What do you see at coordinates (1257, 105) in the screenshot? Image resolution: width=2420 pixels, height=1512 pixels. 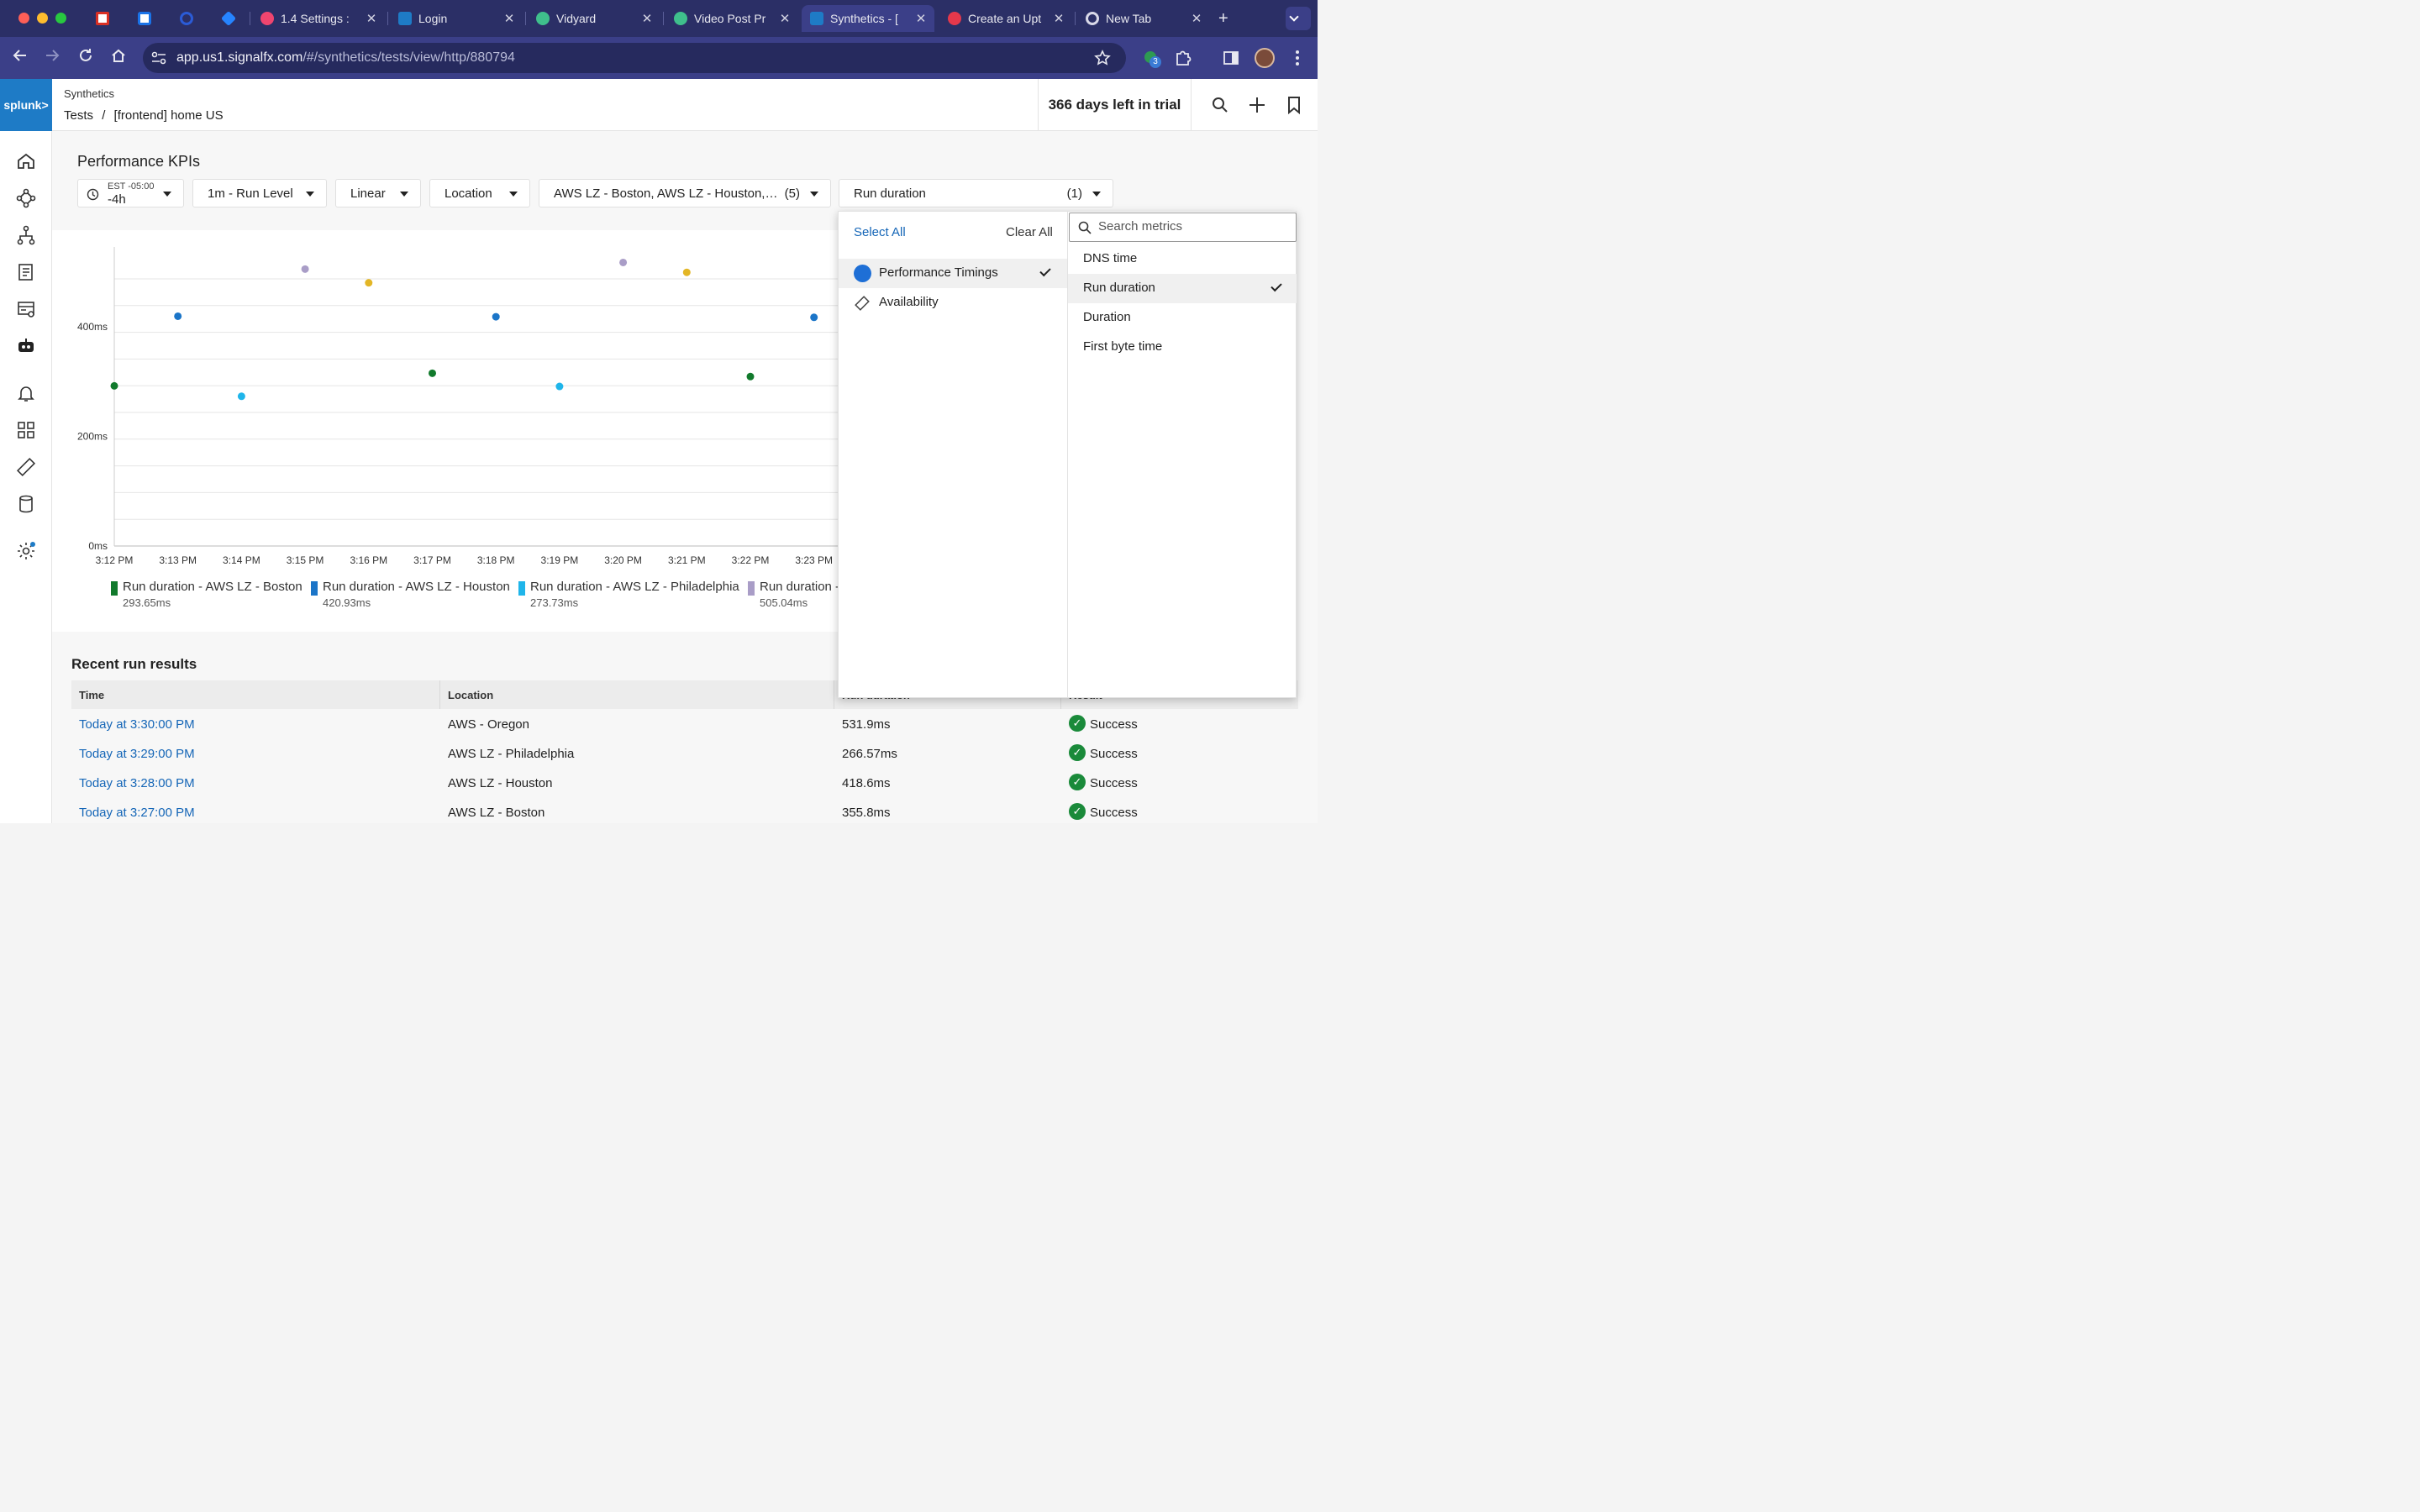 I see `plus-icon` at bounding box center [1257, 105].